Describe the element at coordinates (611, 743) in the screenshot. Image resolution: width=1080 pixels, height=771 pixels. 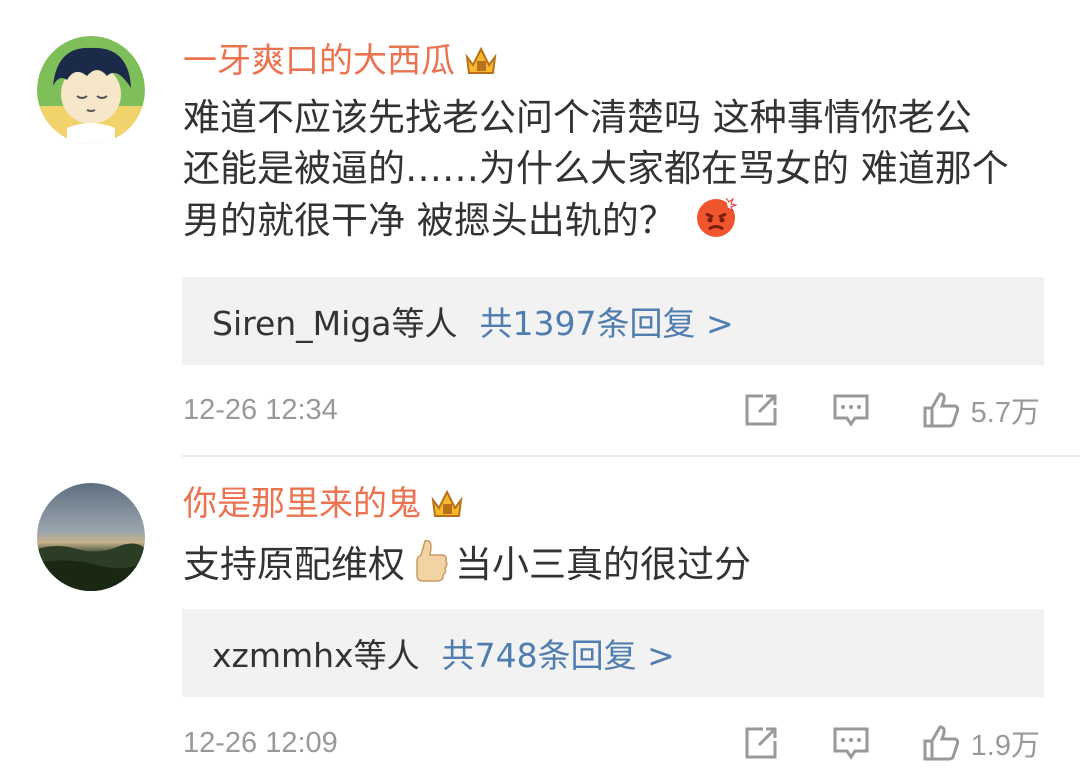
I see `comment-meta: 12-26 12:09 1.9万` at that location.